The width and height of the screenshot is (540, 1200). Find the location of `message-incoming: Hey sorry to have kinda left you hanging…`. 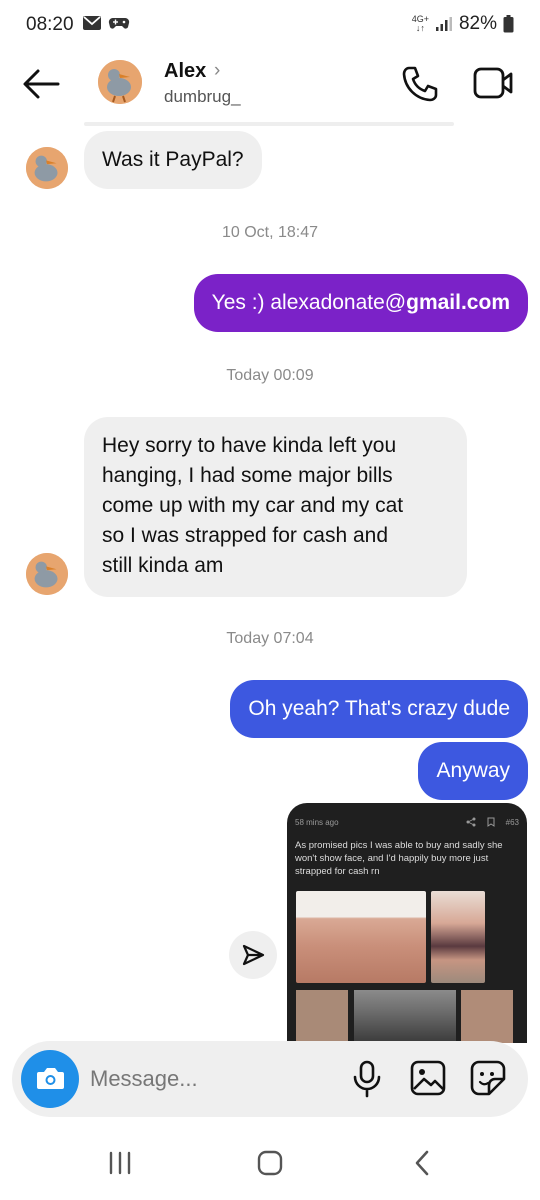

message-incoming: Hey sorry to have kinda left you hanging… is located at coordinates (275, 507).